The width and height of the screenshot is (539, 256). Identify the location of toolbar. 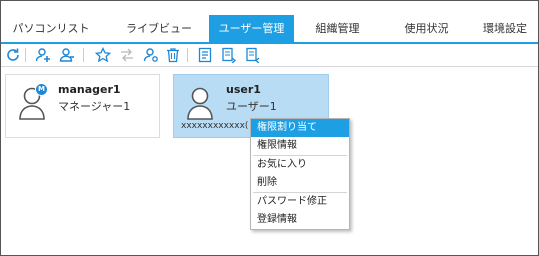
(269, 55).